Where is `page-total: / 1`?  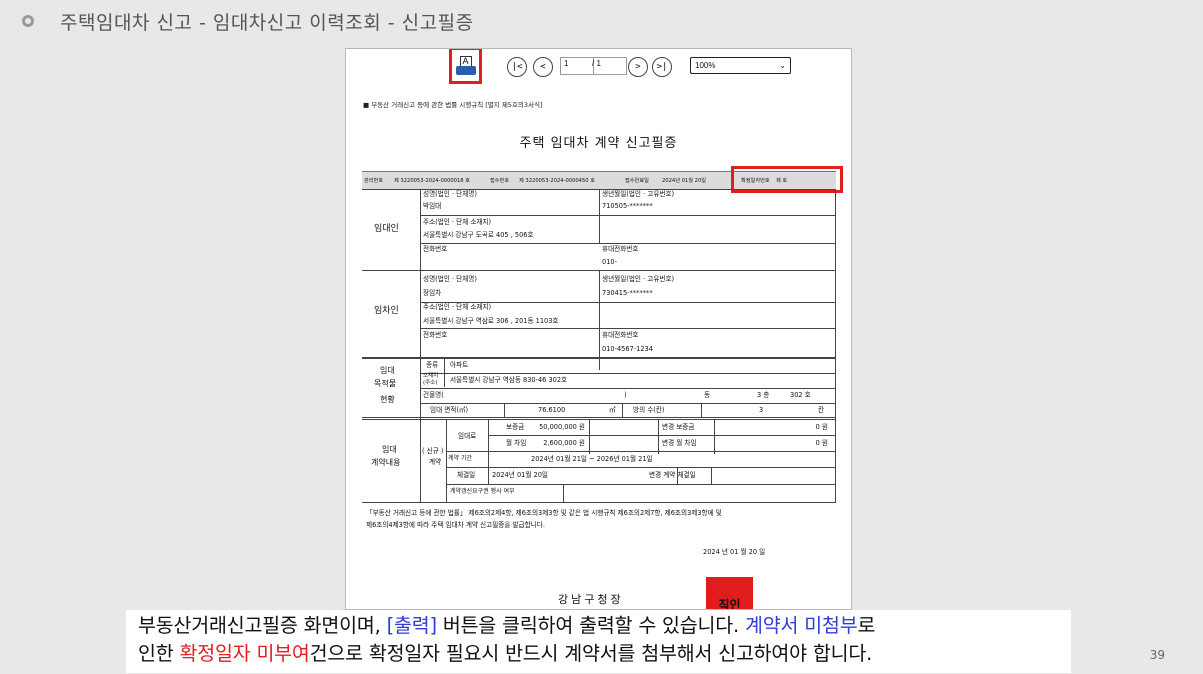 page-total: / 1 is located at coordinates (607, 66).